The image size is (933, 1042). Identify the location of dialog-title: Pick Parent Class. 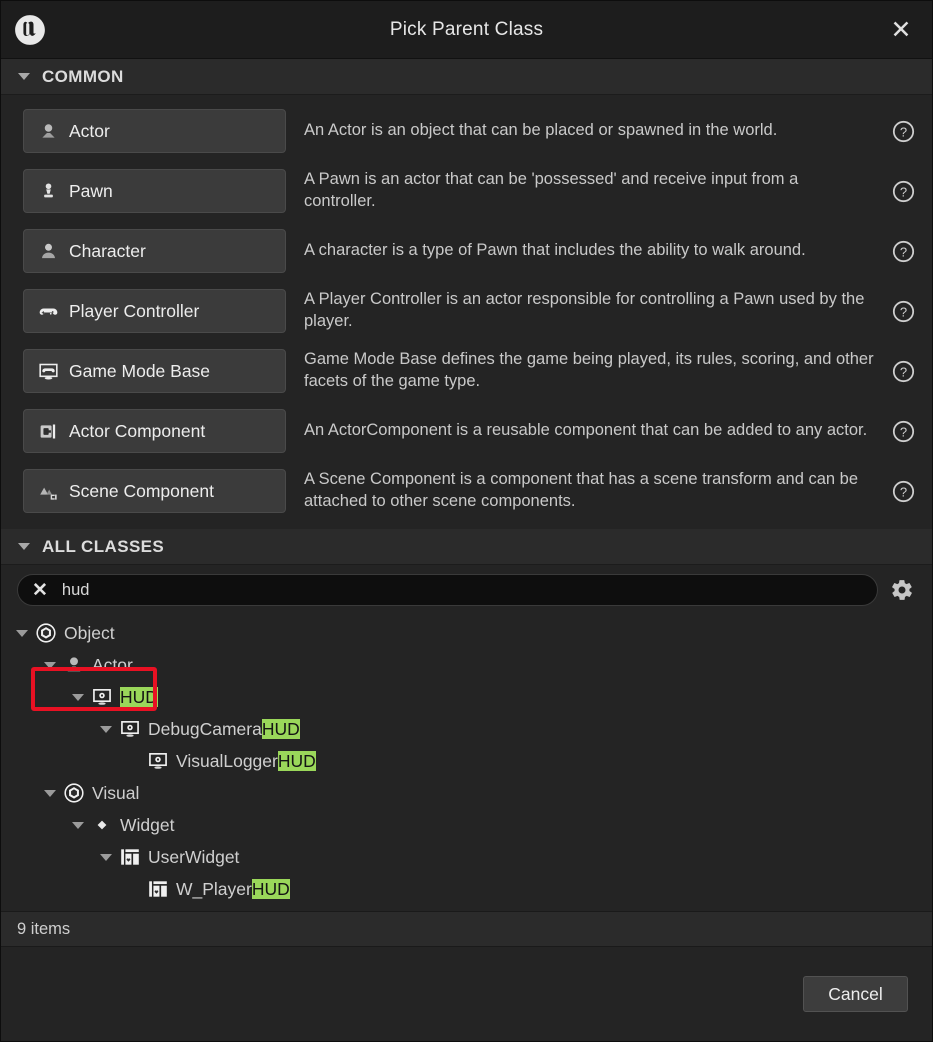
(466, 29).